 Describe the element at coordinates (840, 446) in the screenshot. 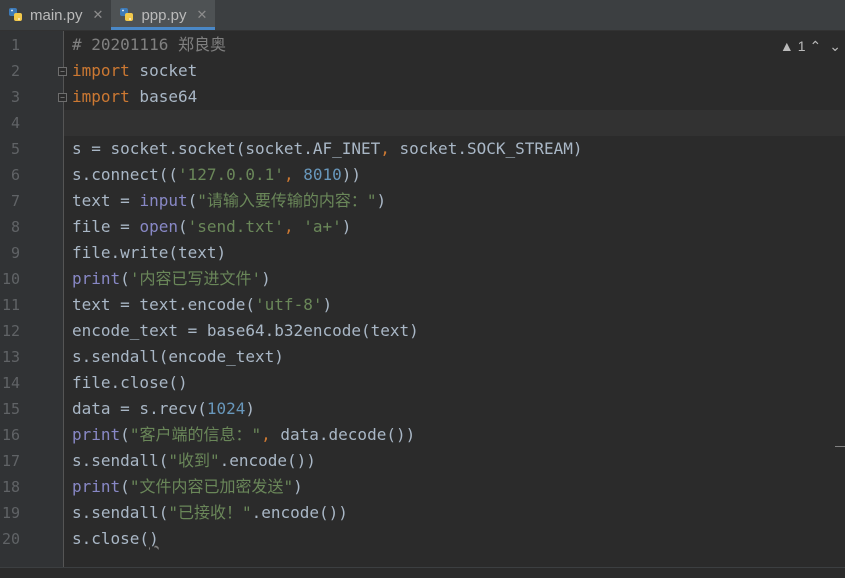

I see `scrollbar-marker` at that location.